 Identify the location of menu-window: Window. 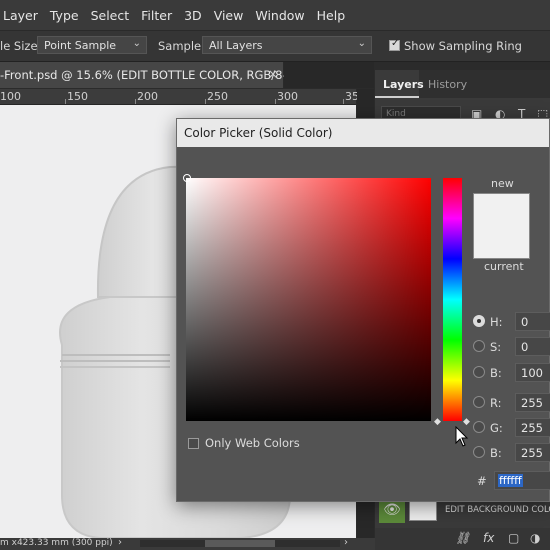
(279, 15).